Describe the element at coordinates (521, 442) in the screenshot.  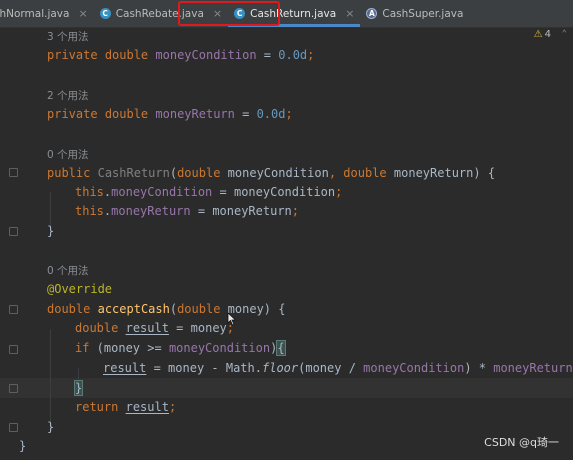
I see `watermark: CSDN @q琦一` at that location.